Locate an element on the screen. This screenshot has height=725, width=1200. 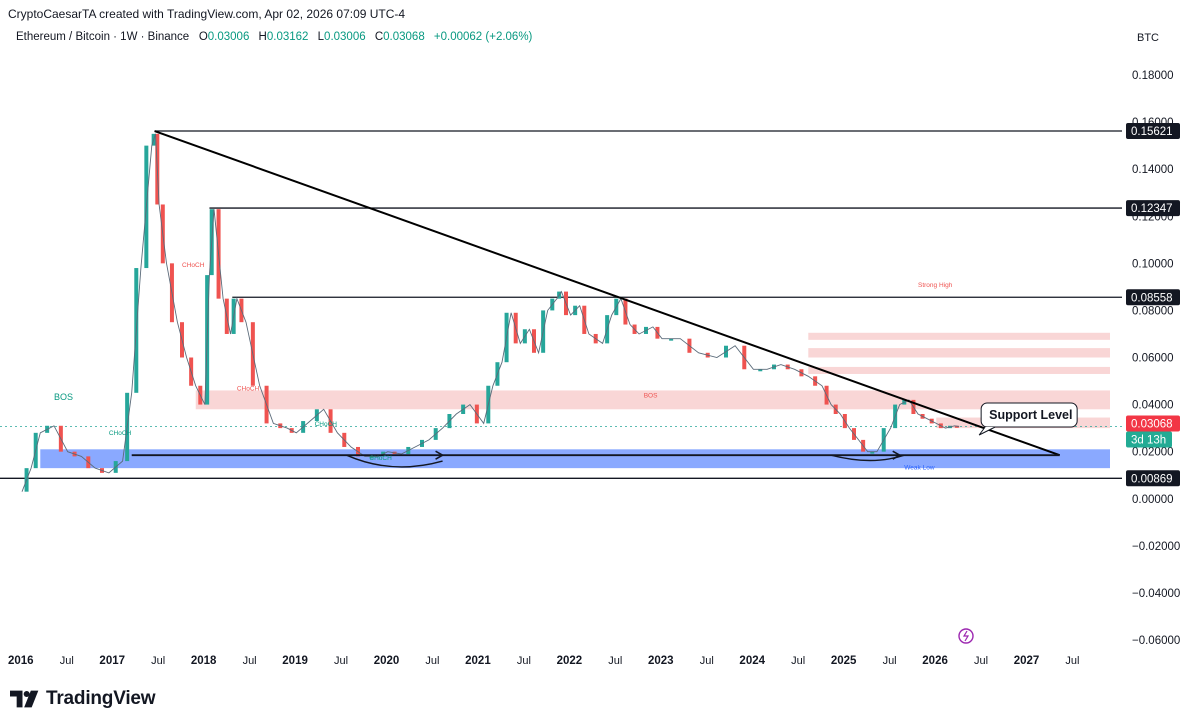
support-zone is located at coordinates (575, 459).